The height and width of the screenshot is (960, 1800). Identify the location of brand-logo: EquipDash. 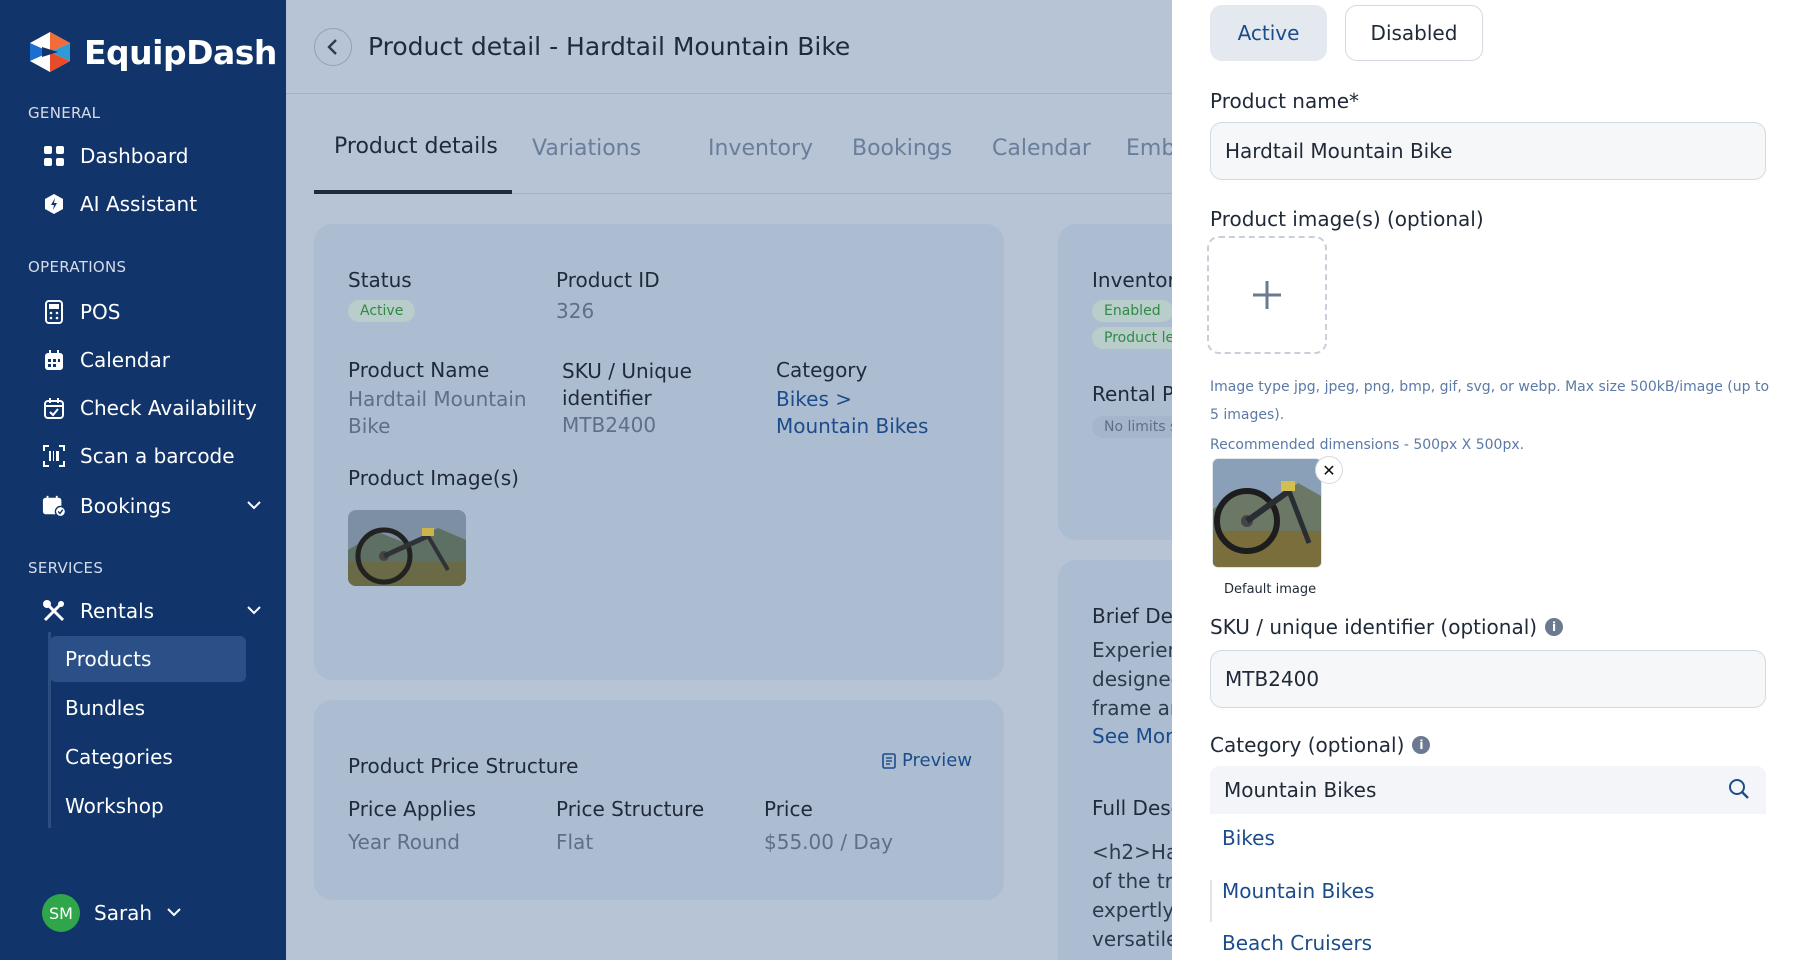
(152, 52).